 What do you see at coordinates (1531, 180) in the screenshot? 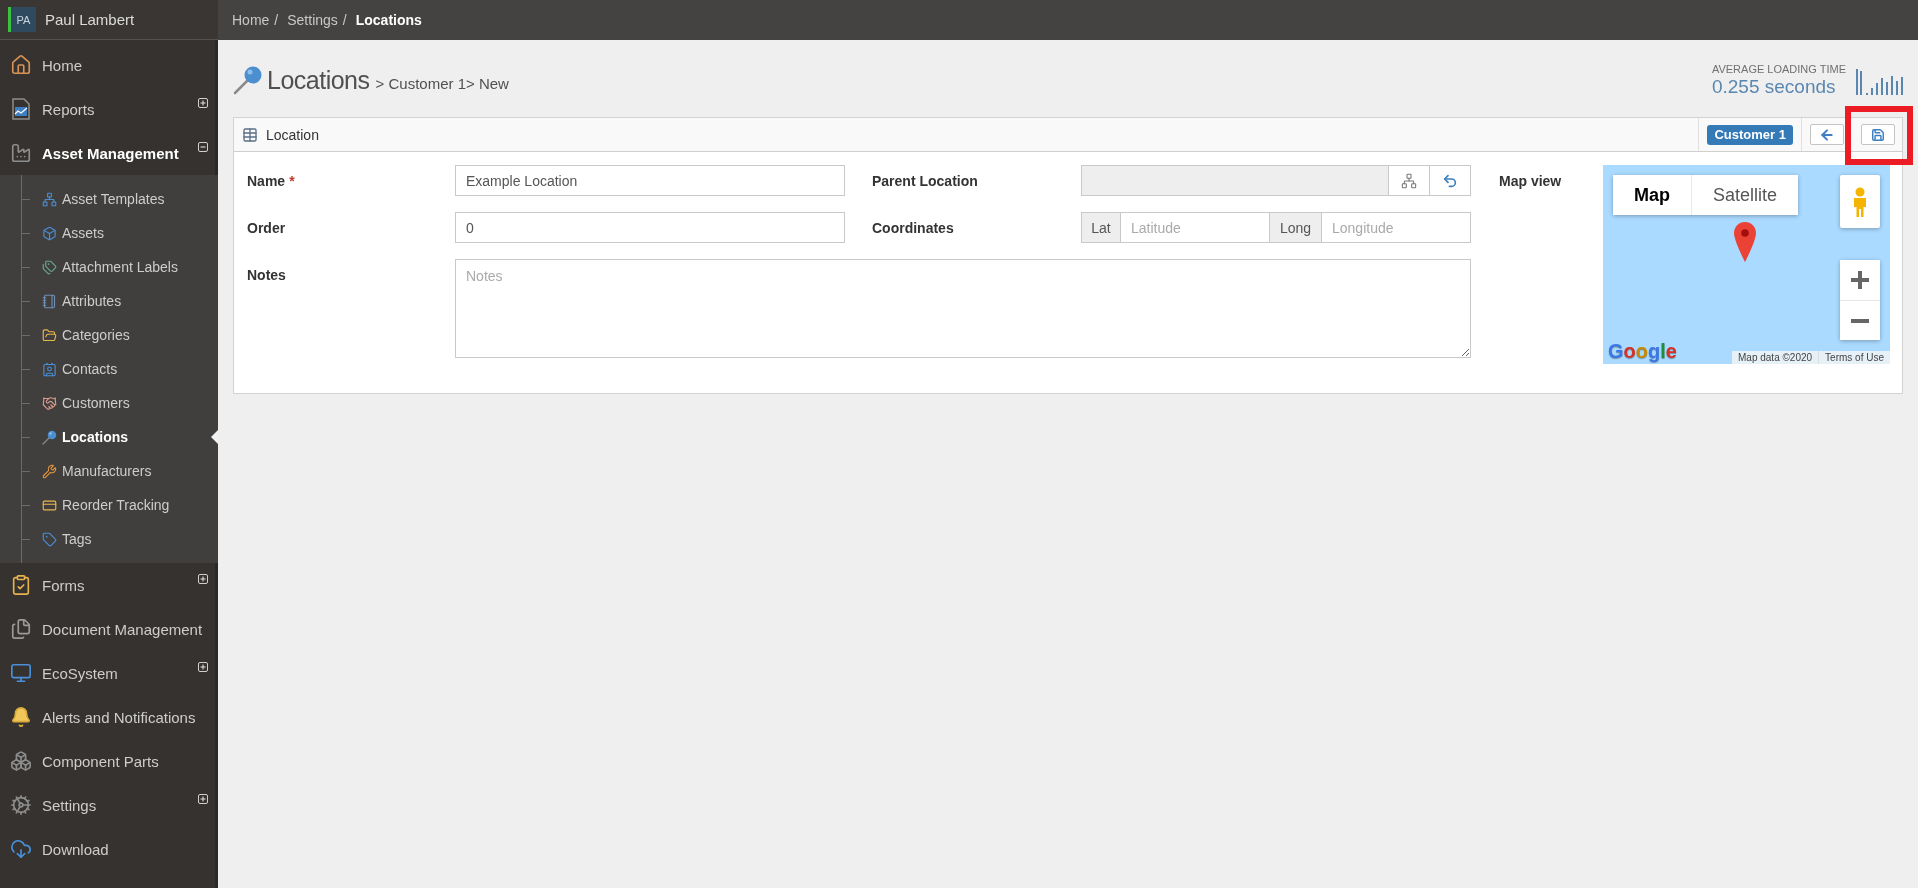
I see `field-label: Map view` at bounding box center [1531, 180].